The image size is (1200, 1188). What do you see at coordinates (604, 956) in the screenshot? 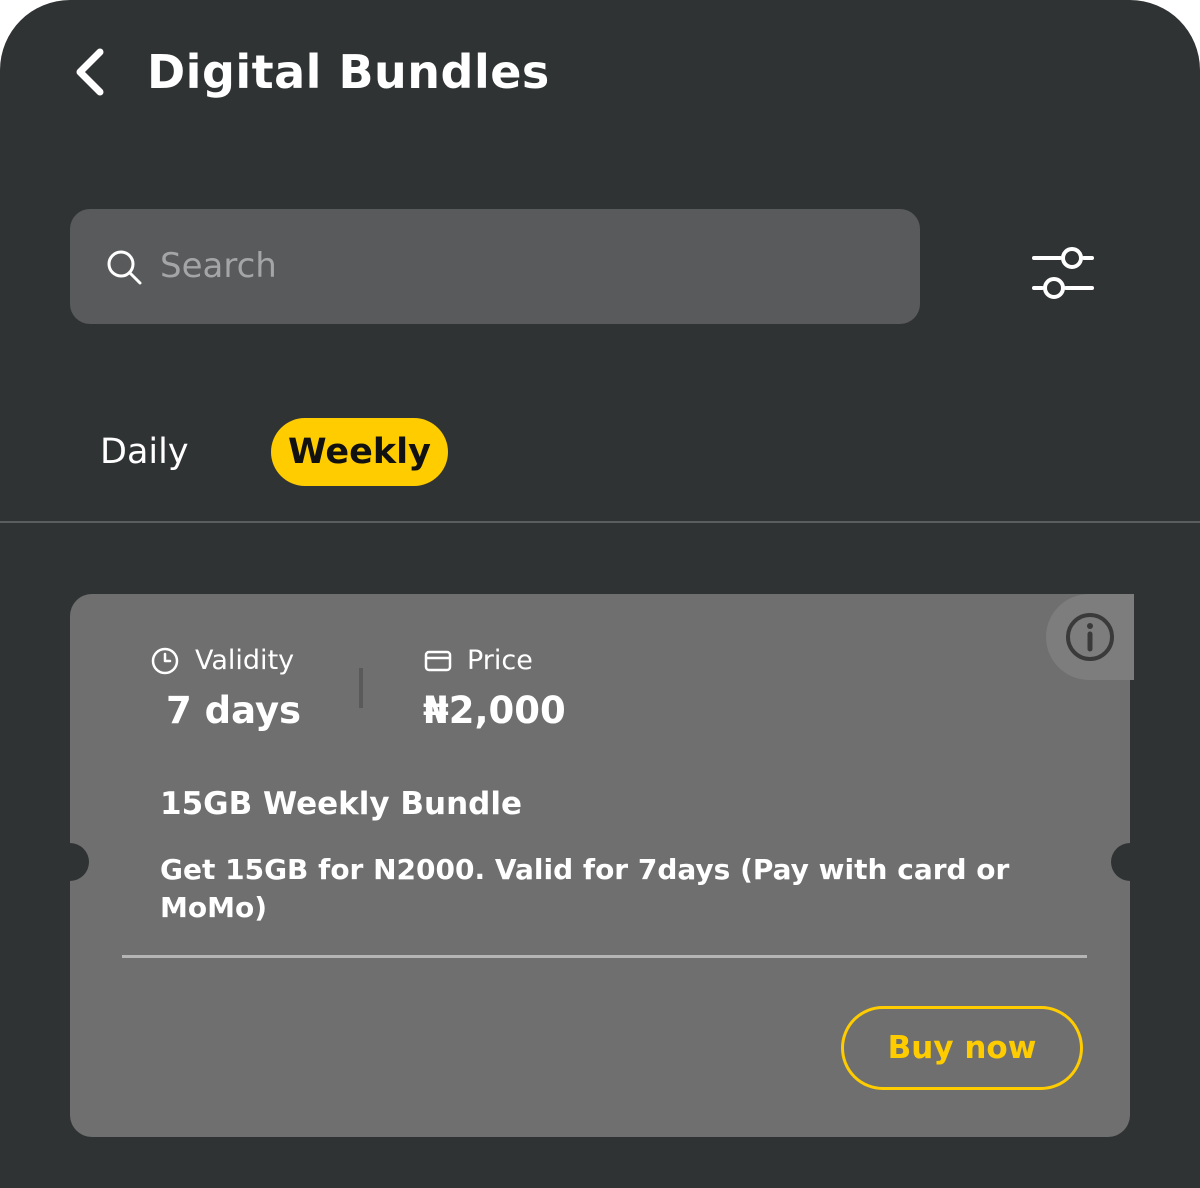
I see `card-divider` at bounding box center [604, 956].